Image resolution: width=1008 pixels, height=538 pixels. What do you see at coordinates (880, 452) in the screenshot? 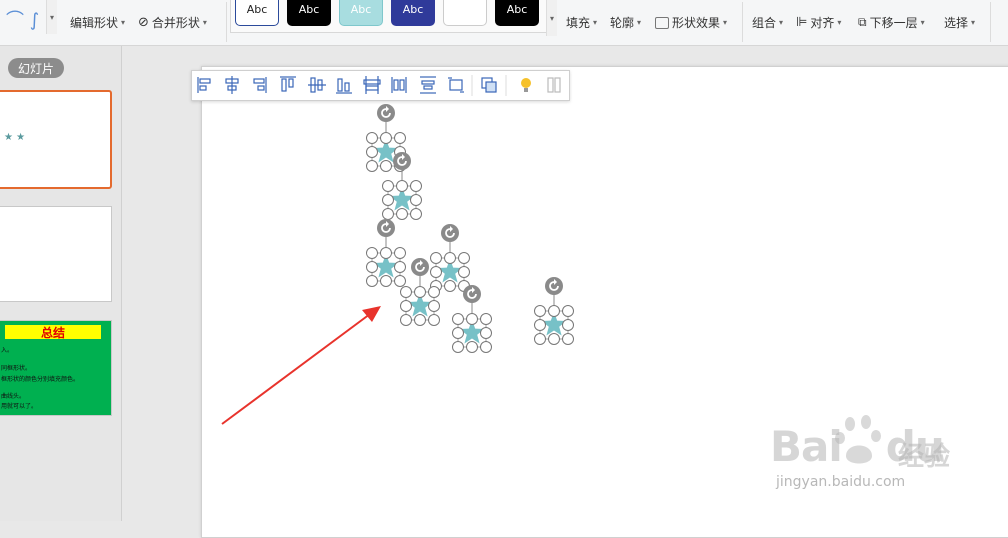
I see `baidu-watermark: Bai du 经验 jingyan.baidu.com` at bounding box center [880, 452].